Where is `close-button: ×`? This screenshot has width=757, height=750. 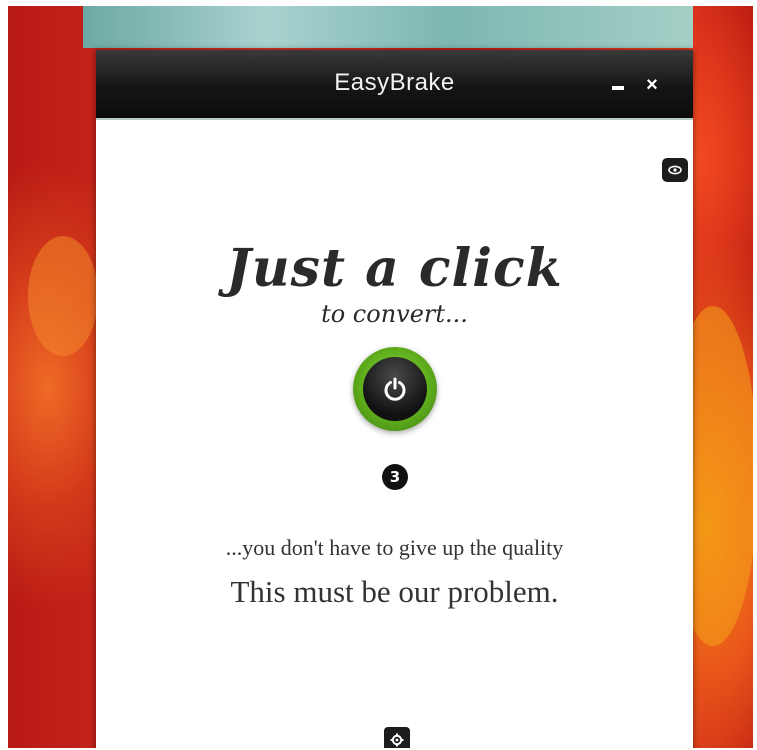
close-button: × is located at coordinates (652, 85).